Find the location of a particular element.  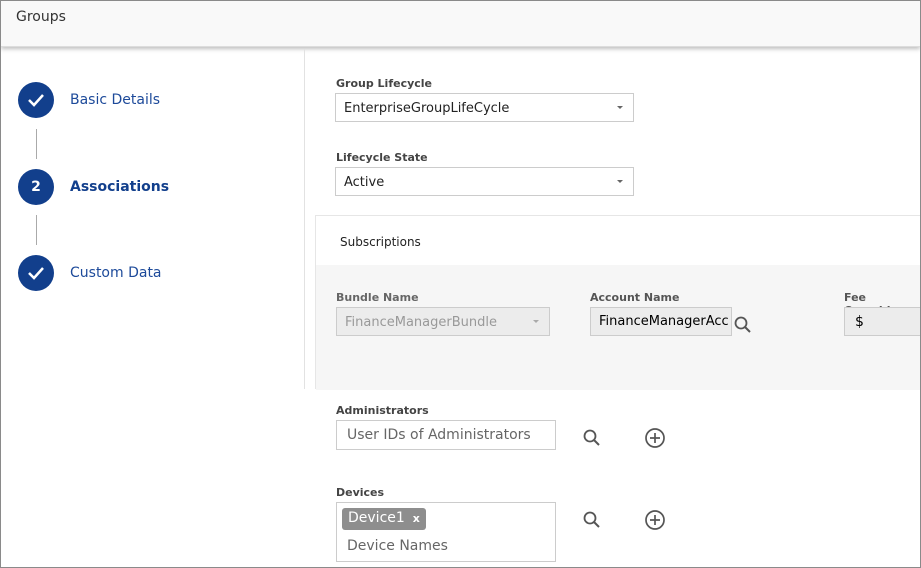

devices-label: Devices is located at coordinates (360, 492).